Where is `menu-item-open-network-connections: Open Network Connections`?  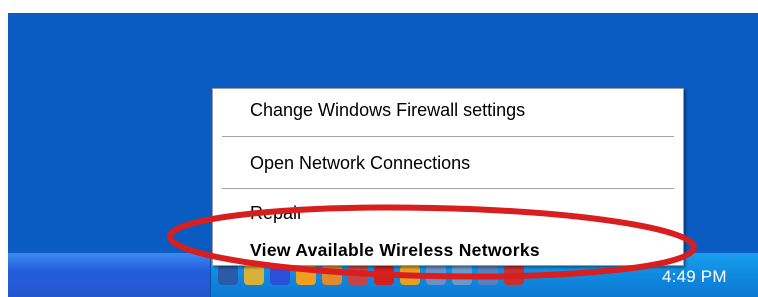 menu-item-open-network-connections: Open Network Connections is located at coordinates (360, 163).